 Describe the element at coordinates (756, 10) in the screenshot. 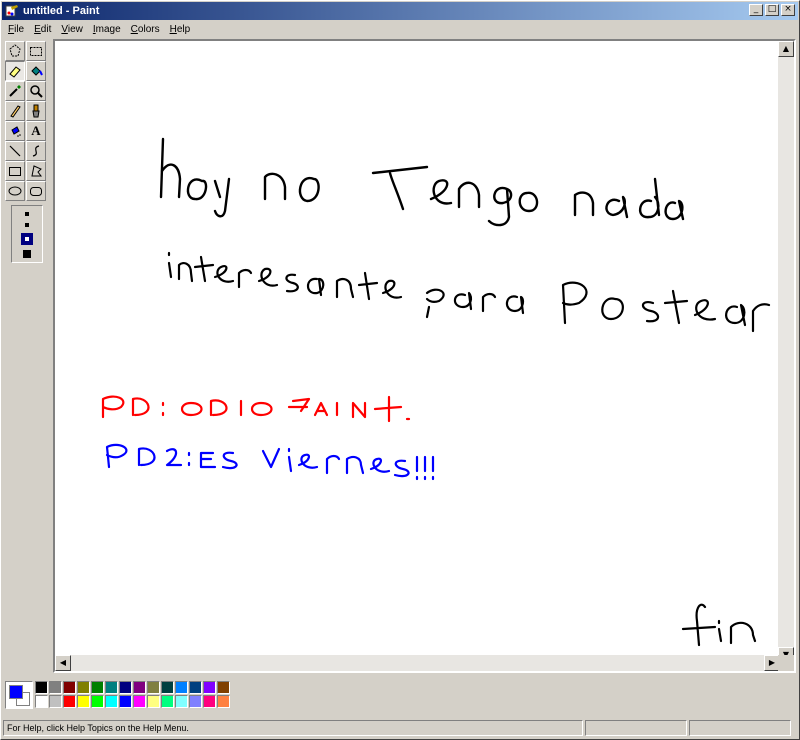

I see `minimize-button: _` at that location.